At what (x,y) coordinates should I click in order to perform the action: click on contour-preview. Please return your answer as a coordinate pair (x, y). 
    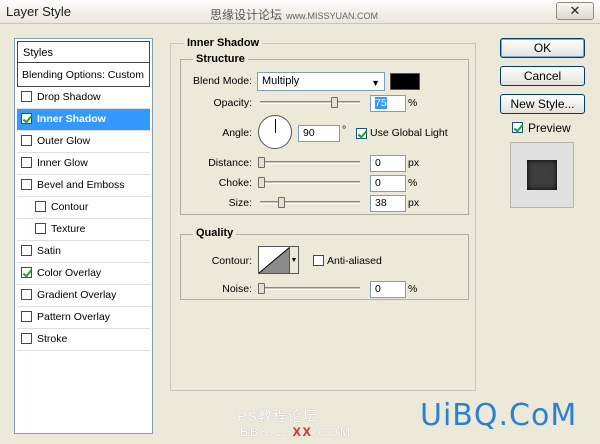
    Looking at the image, I should click on (274, 260).